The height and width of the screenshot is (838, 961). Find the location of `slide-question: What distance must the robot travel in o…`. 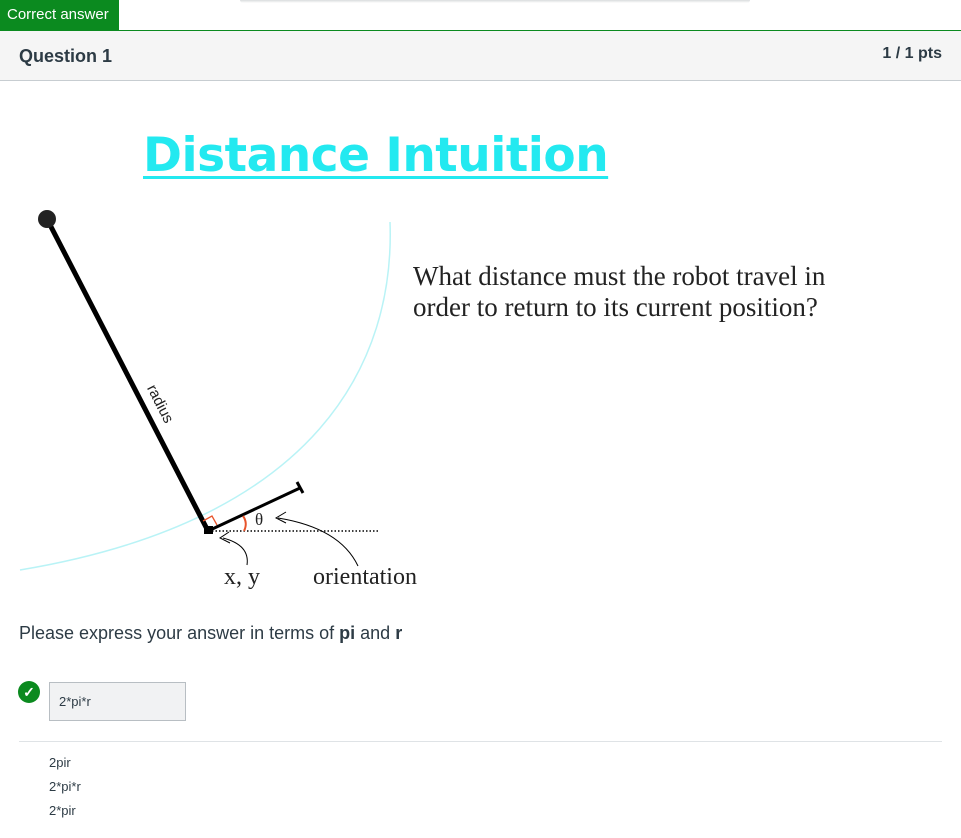

slide-question: What distance must the robot travel in o… is located at coordinates (619, 291).